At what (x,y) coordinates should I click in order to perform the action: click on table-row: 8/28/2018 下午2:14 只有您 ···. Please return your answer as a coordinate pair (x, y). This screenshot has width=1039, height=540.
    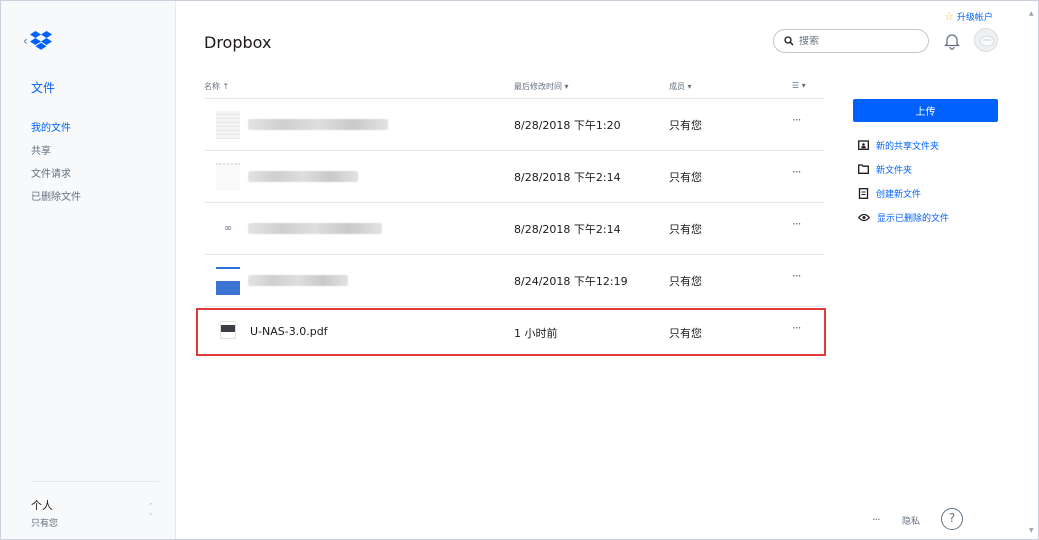
    Looking at the image, I should click on (514, 177).